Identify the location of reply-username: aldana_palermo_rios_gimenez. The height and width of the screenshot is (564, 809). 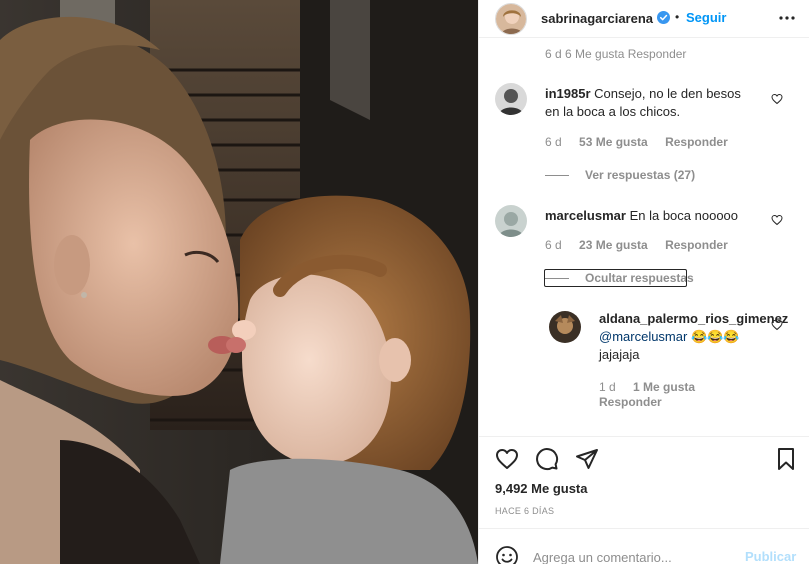
(693, 318).